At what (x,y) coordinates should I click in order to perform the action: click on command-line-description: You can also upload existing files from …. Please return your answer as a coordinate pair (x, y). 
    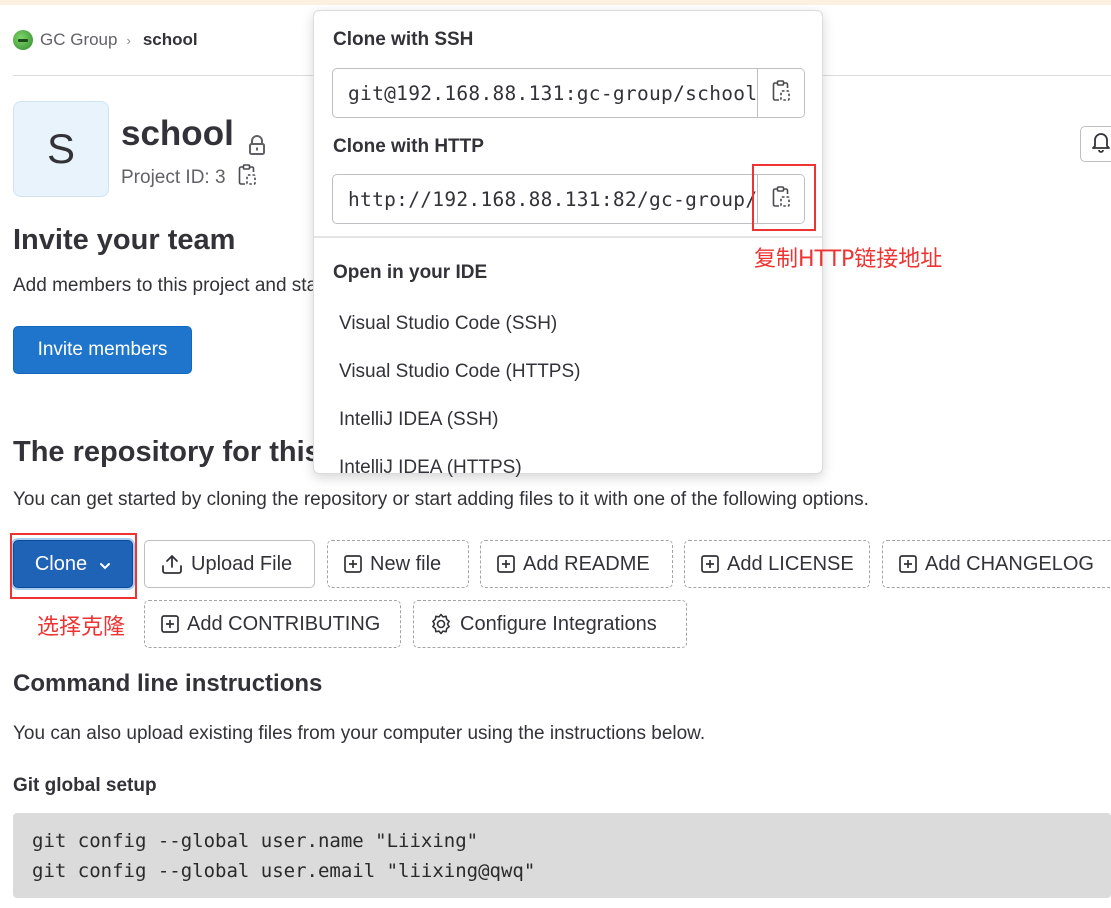
    Looking at the image, I should click on (359, 733).